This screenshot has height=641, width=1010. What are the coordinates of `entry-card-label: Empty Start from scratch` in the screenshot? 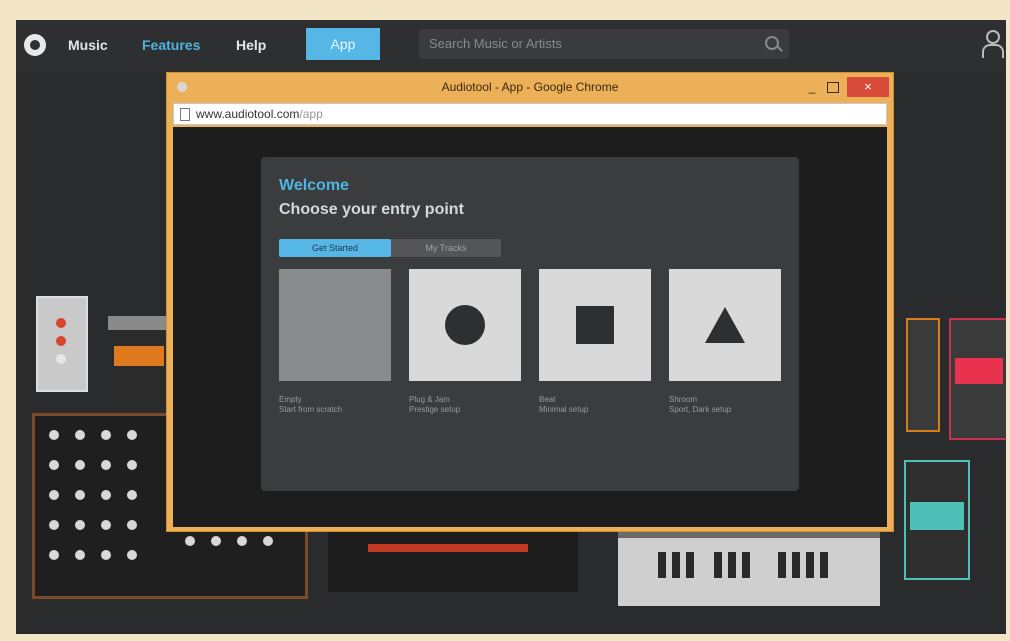 It's located at (311, 404).